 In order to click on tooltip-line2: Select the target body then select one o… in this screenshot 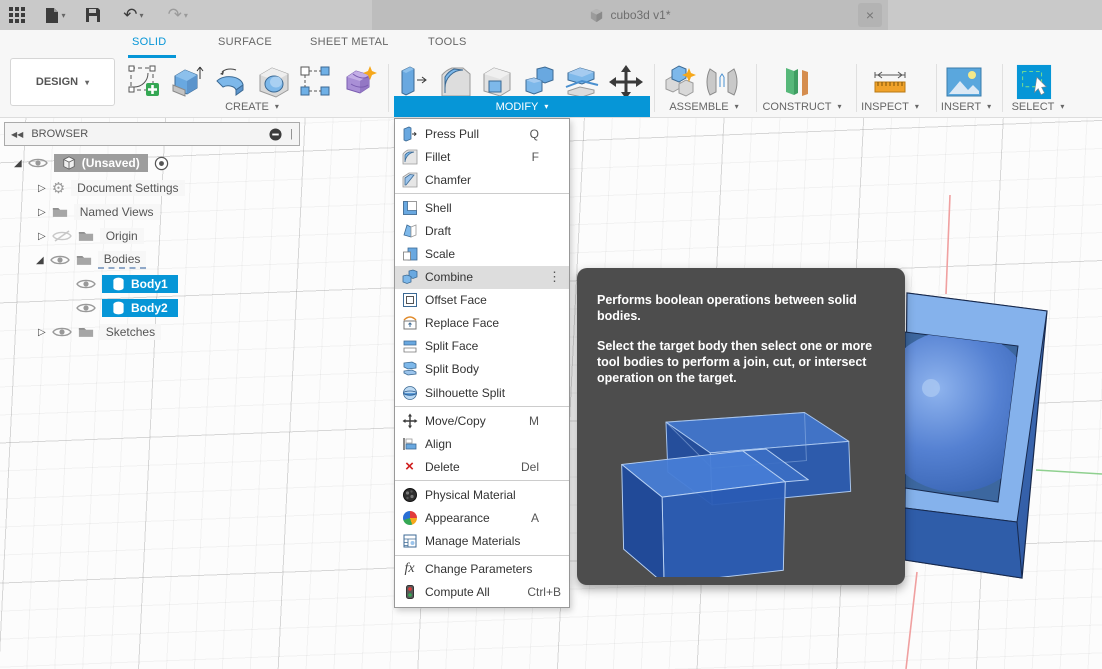, I will do `click(735, 362)`.